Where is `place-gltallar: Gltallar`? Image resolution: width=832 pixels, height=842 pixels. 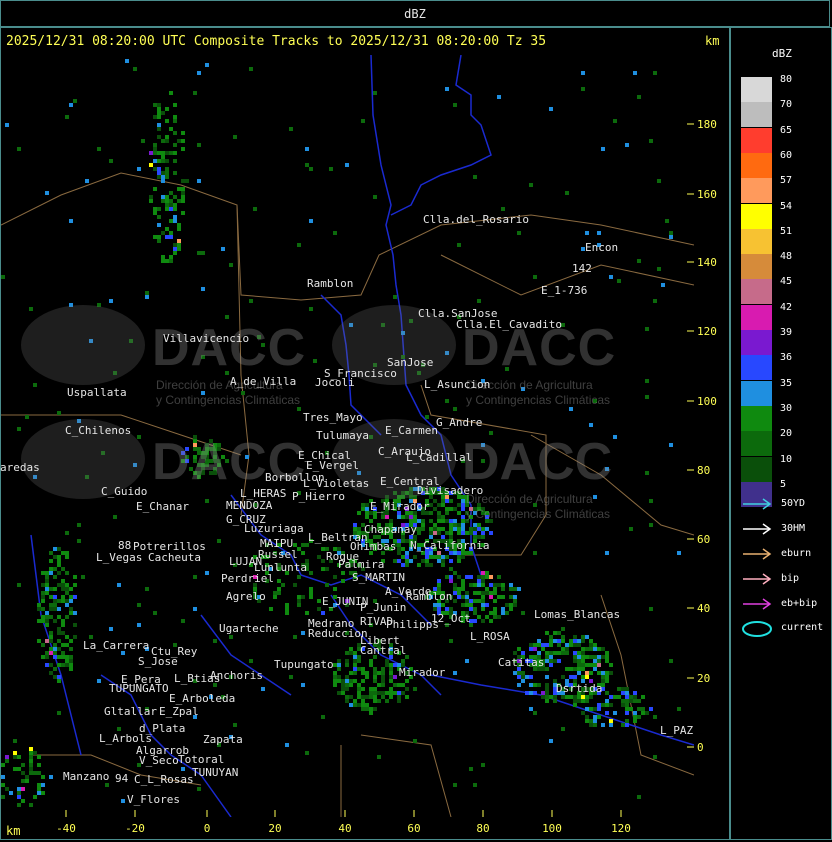 place-gltallar: Gltallar is located at coordinates (130, 711).